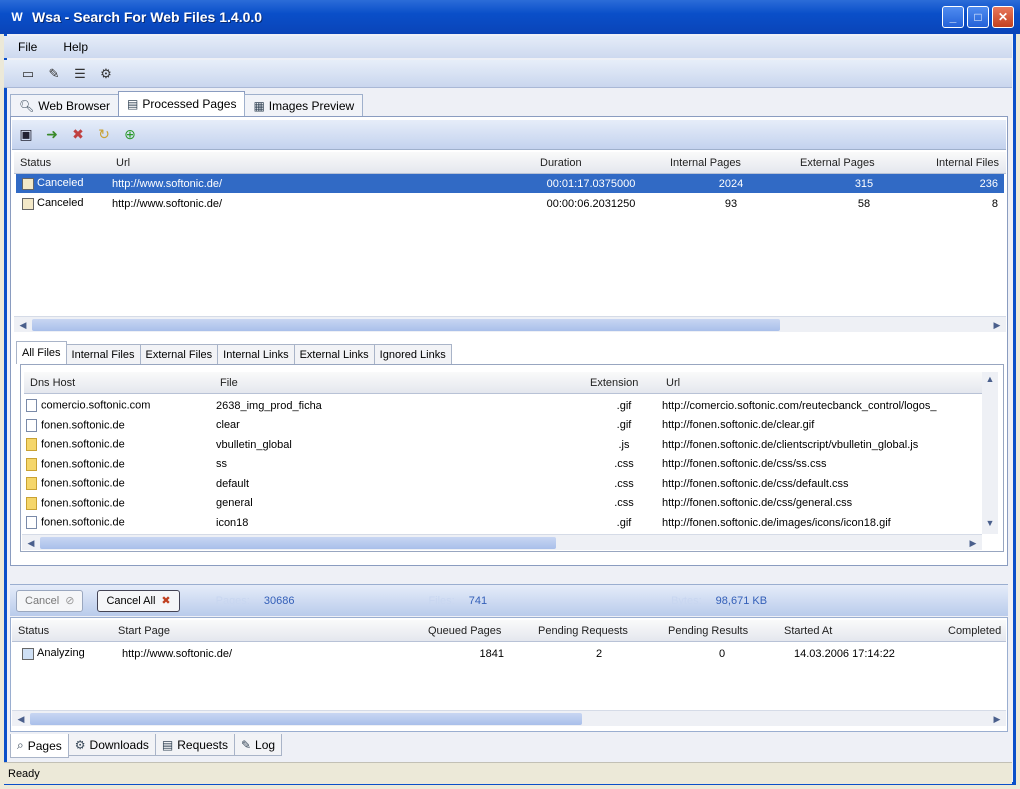 This screenshot has height=789, width=1020. I want to click on files-hscroll: ◀ ▶, so click(502, 542).